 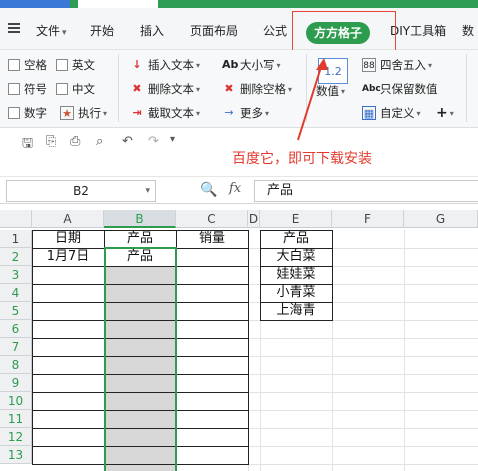 I want to click on more-button: → 更多 ▾, so click(x=245, y=113).